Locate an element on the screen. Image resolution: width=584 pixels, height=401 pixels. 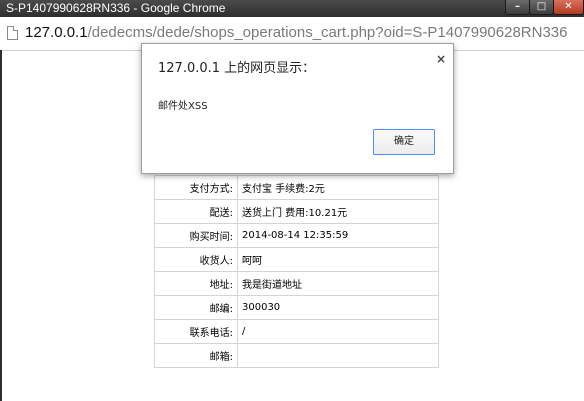
dialog-close-icon: × is located at coordinates (441, 59).